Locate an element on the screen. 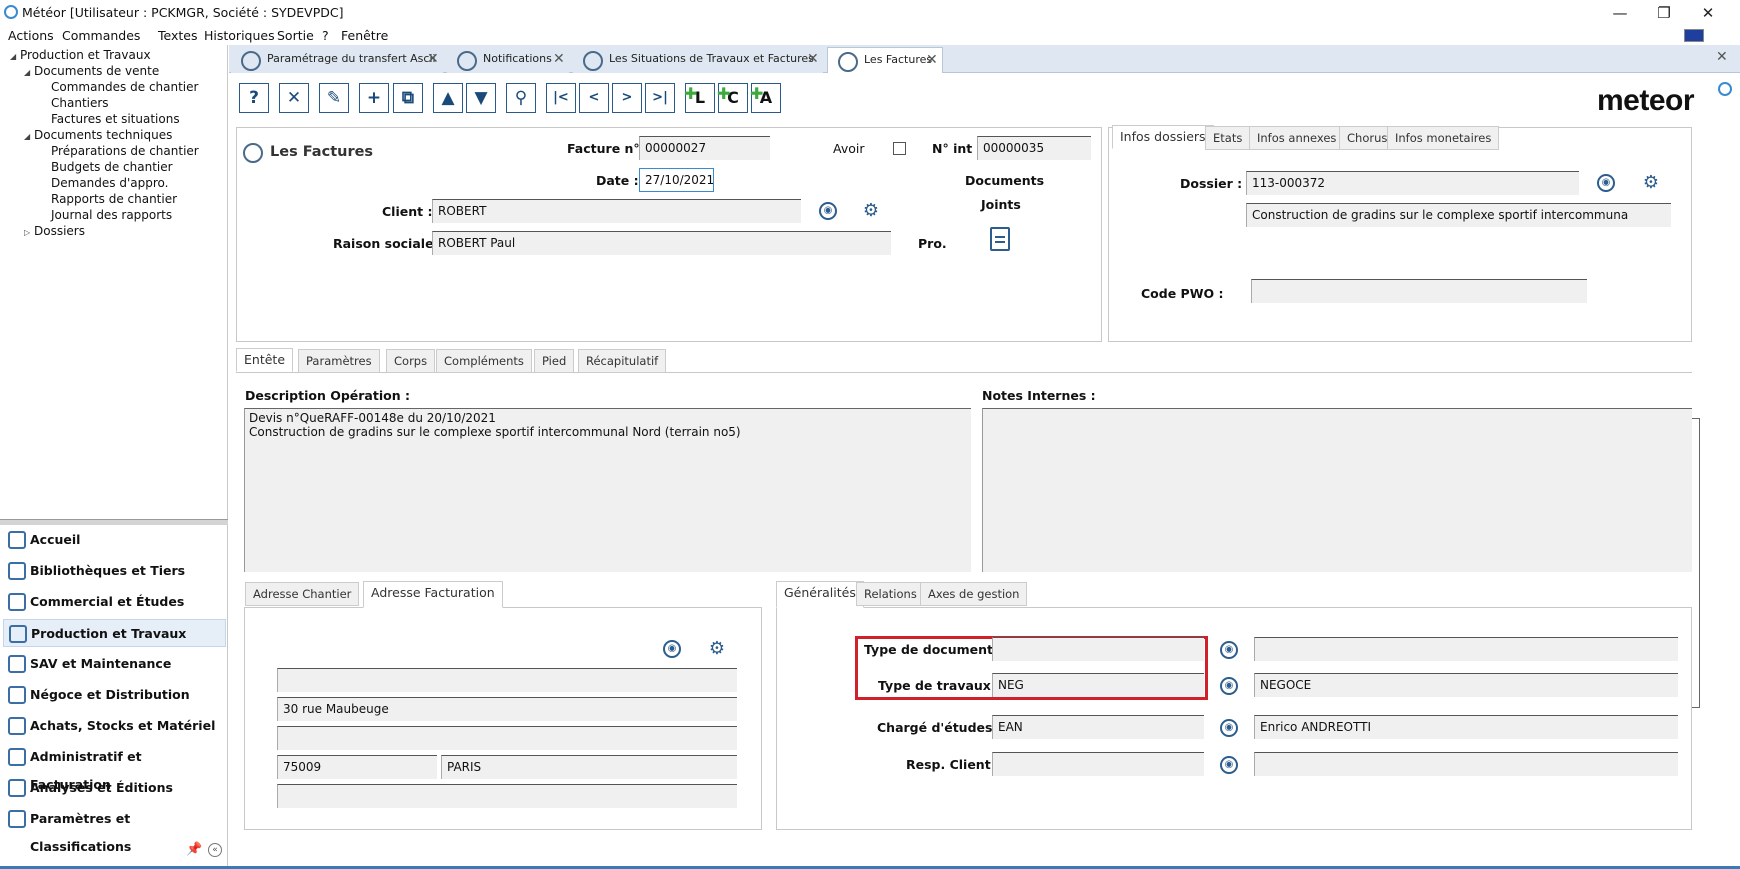 The image size is (1740, 869). tab-situations: Les Situations de Travaux et Factures ✕ is located at coordinates (698, 60).